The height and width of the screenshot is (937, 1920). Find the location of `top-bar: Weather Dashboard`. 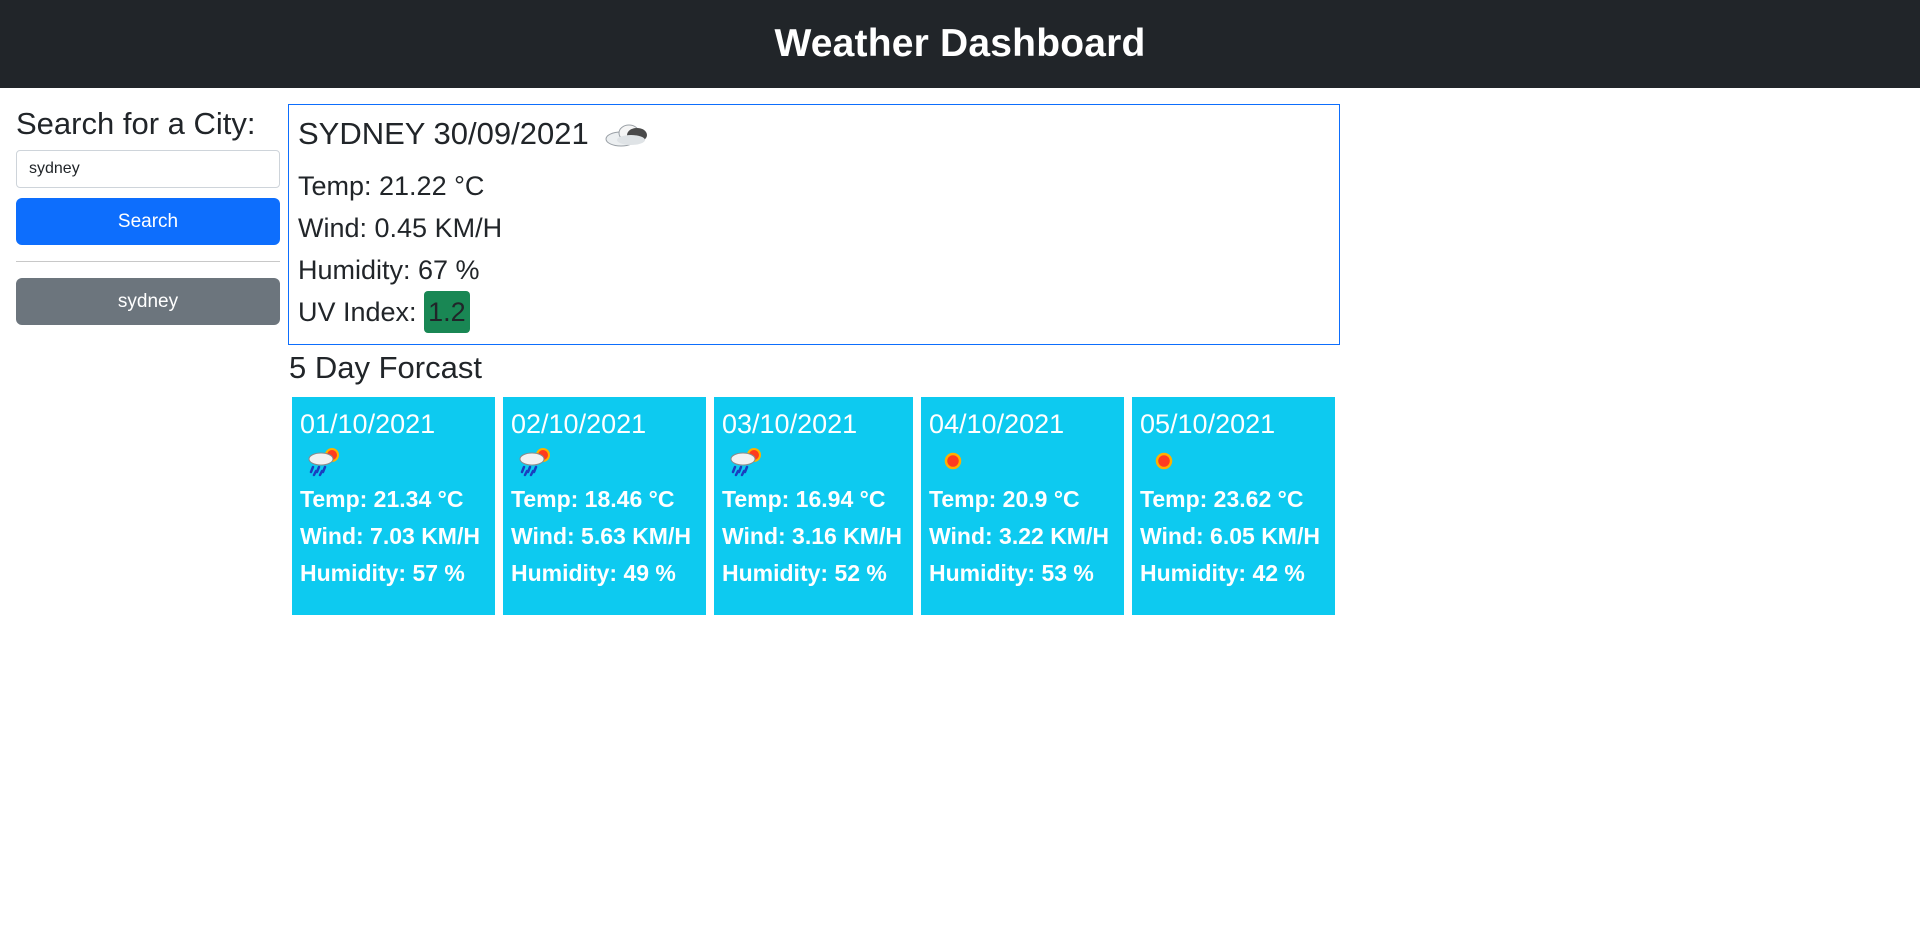

top-bar: Weather Dashboard is located at coordinates (960, 44).